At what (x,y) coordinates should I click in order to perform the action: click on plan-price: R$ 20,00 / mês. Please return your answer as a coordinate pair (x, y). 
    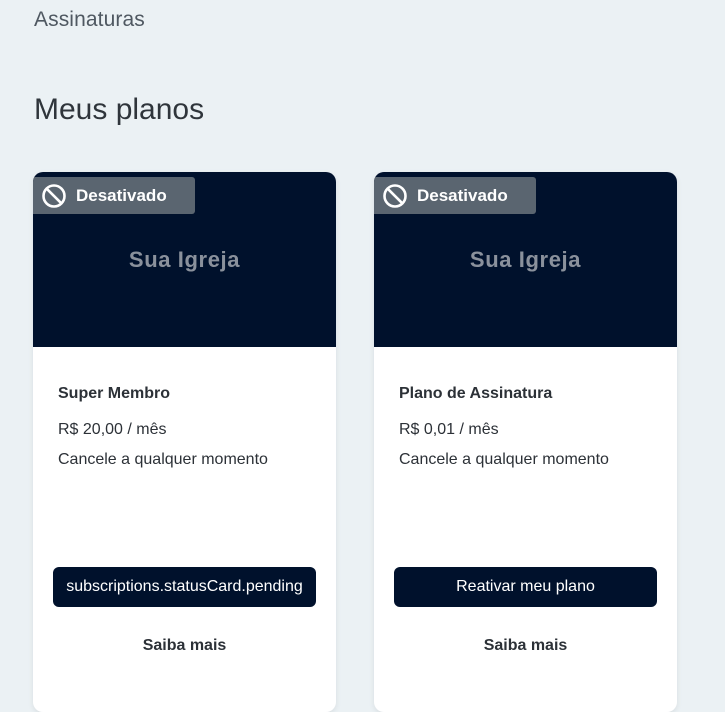
    Looking at the image, I should click on (112, 429).